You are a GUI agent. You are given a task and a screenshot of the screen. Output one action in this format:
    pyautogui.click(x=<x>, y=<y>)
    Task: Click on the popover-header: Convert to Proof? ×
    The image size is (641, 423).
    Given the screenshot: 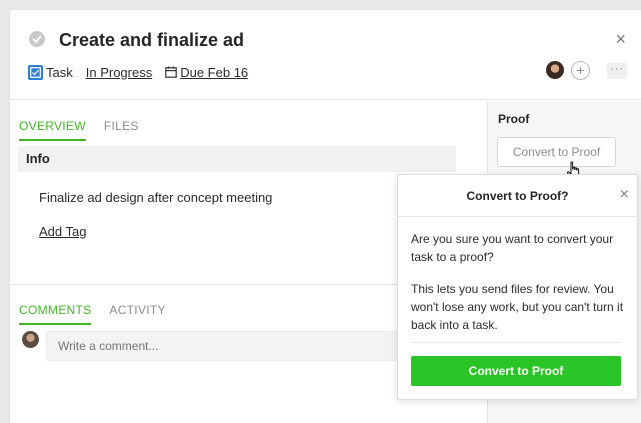 What is the action you would take?
    pyautogui.click(x=517, y=196)
    